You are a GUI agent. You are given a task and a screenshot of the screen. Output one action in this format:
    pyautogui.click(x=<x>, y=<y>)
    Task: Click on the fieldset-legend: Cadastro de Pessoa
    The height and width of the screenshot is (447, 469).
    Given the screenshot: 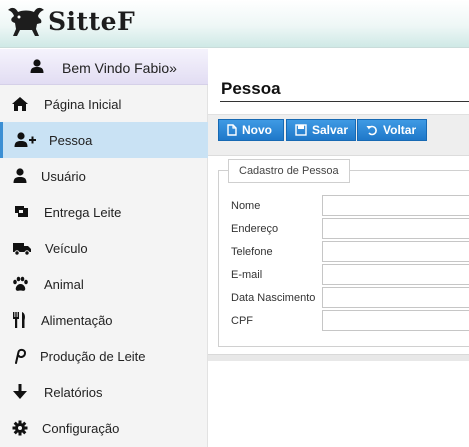 What is the action you would take?
    pyautogui.click(x=289, y=171)
    